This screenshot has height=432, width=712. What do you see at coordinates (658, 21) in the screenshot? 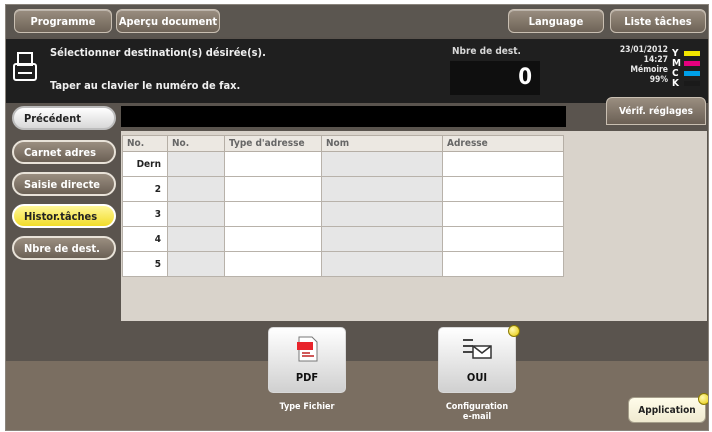
I see `liste-taches-button: Liste tâches` at bounding box center [658, 21].